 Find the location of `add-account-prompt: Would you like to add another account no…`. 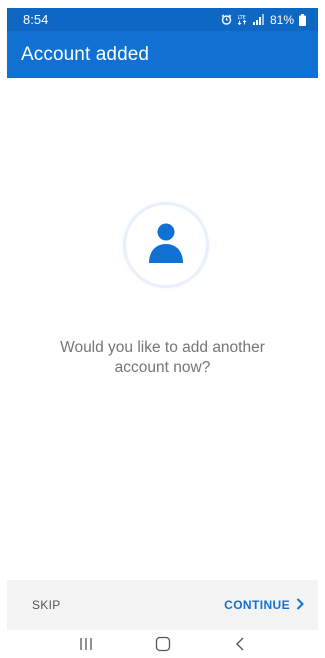

add-account-prompt: Would you like to add another account no… is located at coordinates (162, 357).